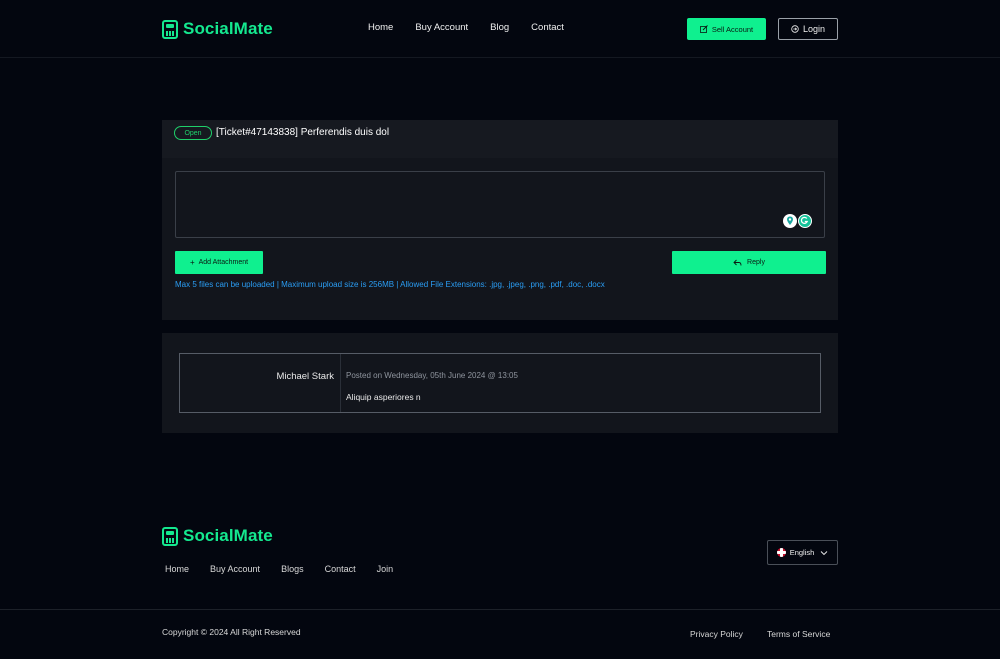  I want to click on sell-account-button: Sell Account, so click(726, 29).